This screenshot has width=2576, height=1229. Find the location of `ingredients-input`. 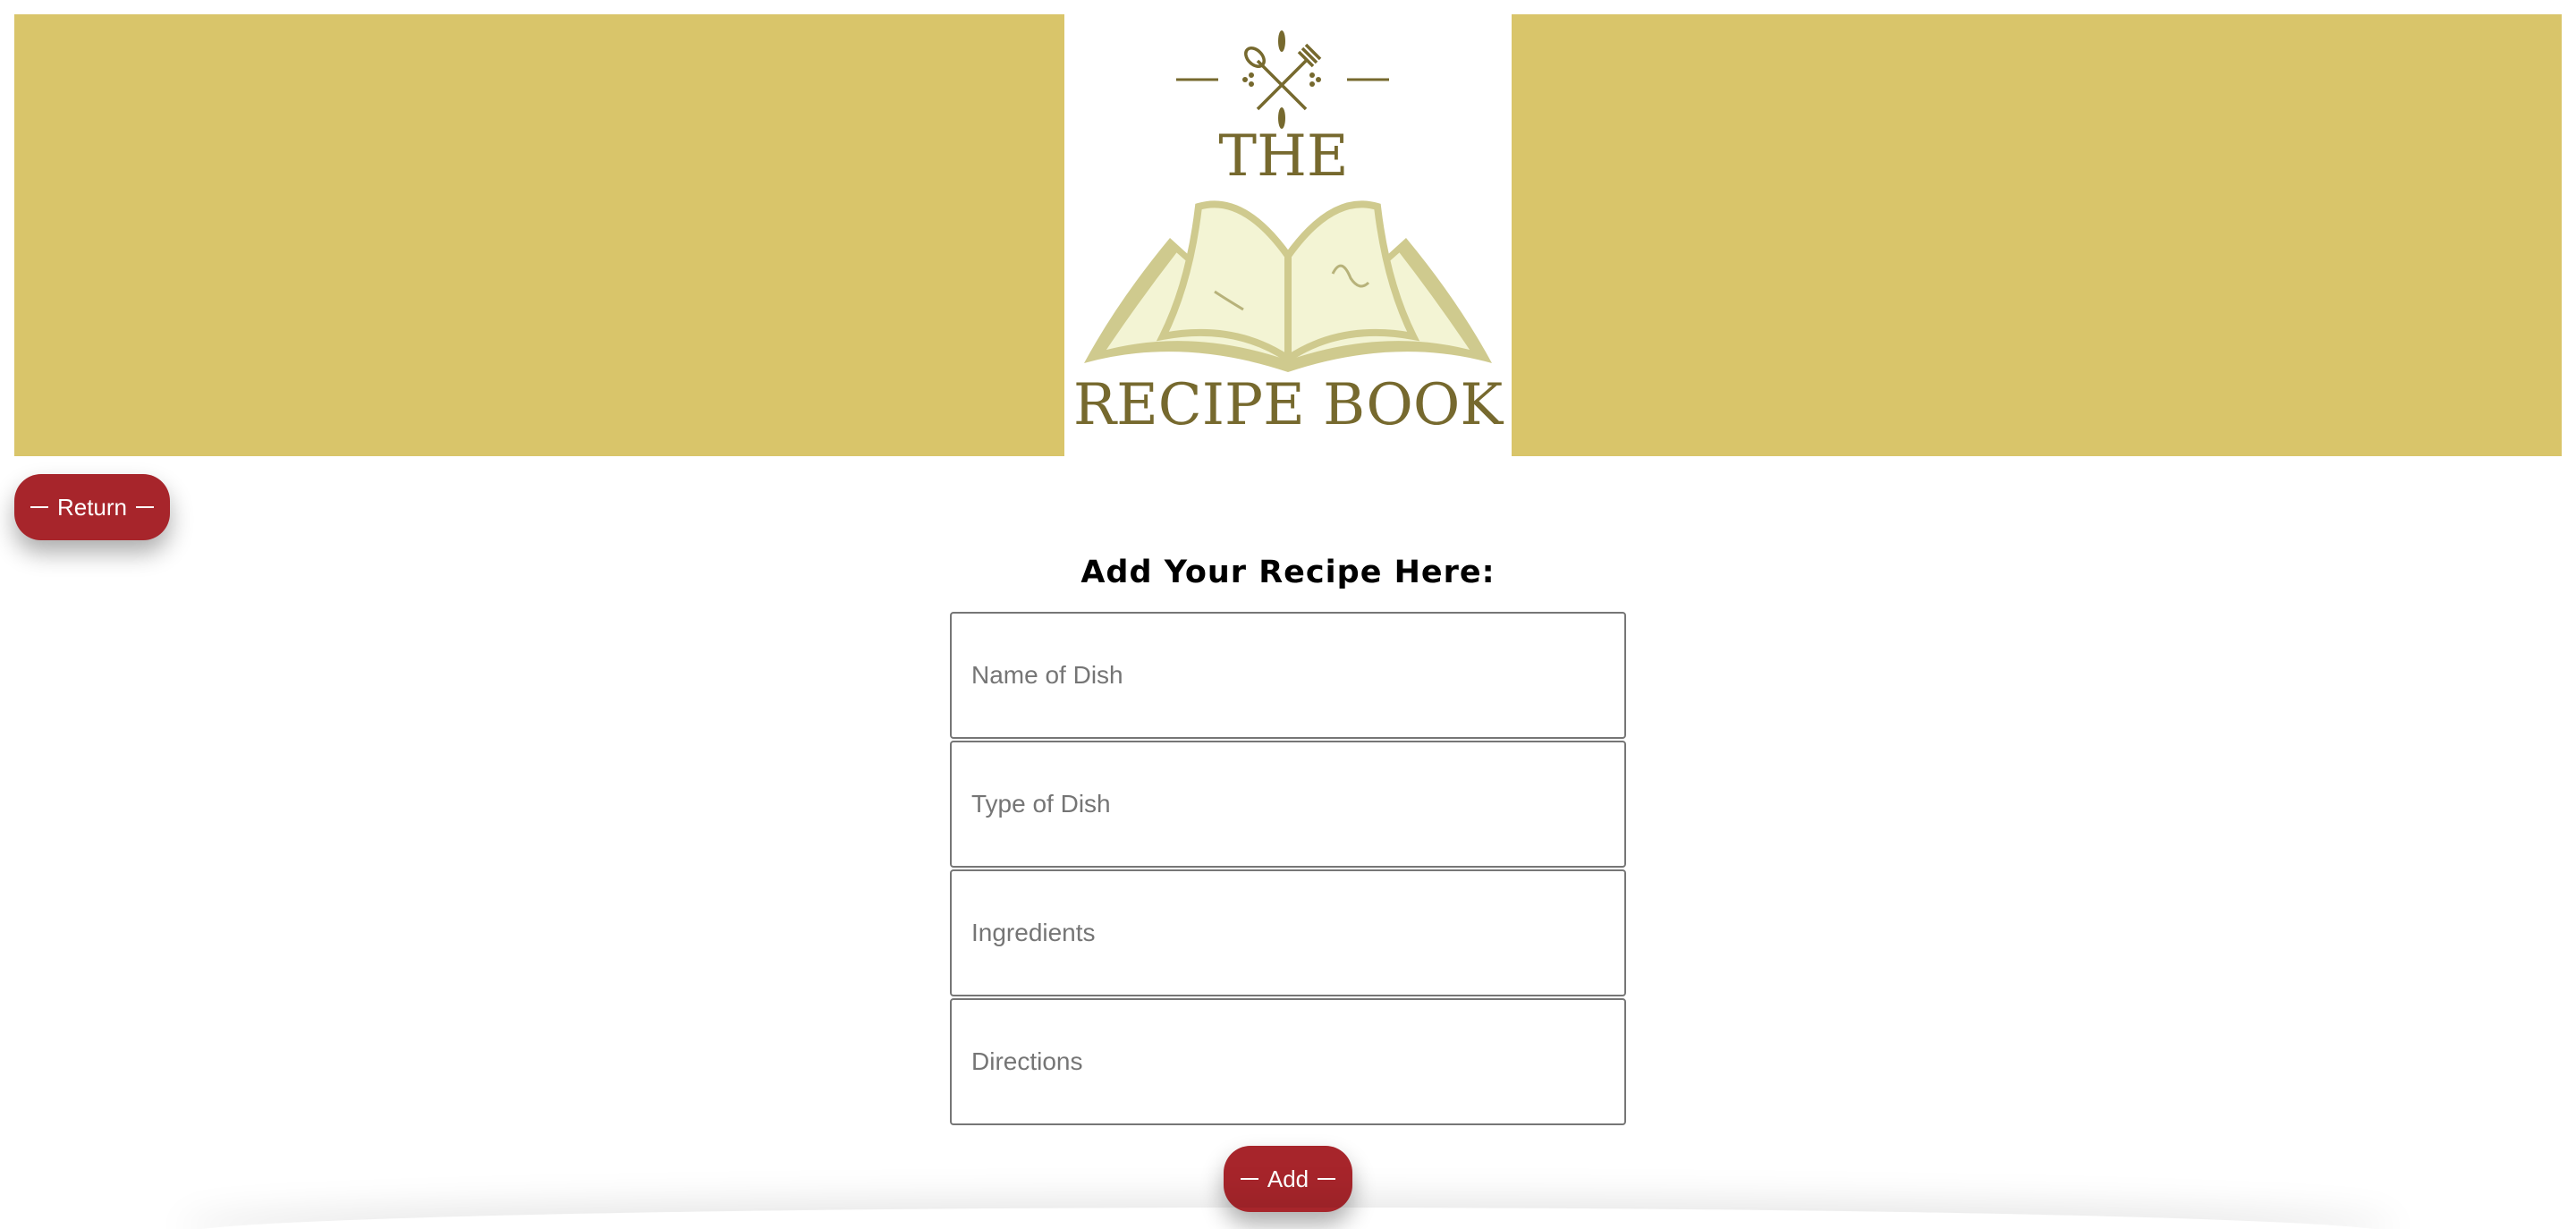

ingredients-input is located at coordinates (1288, 932).